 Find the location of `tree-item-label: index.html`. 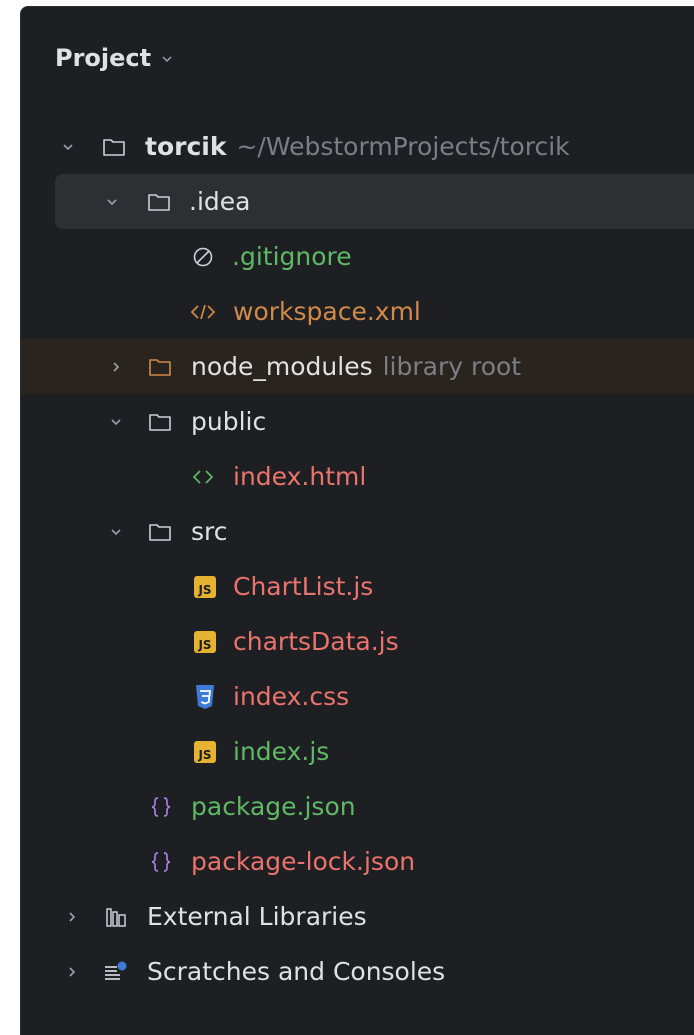

tree-item-label: index.html is located at coordinates (300, 476).